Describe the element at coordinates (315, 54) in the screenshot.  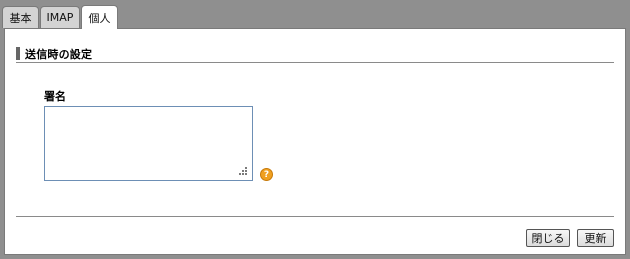
I see `section-header: 送信時の設定` at that location.